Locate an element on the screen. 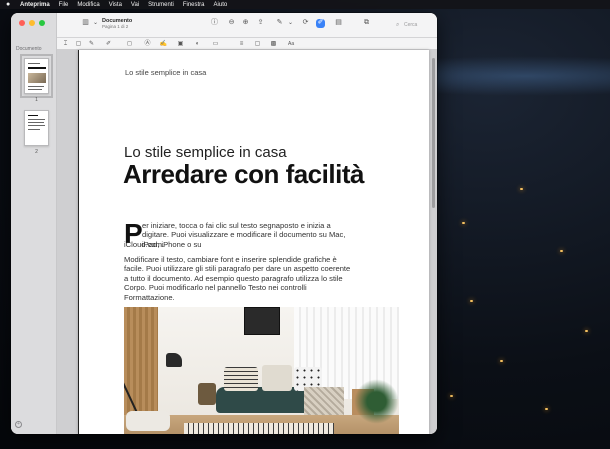 The height and width of the screenshot is (449, 610). shape-style-icon: ≡ is located at coordinates (241, 44).